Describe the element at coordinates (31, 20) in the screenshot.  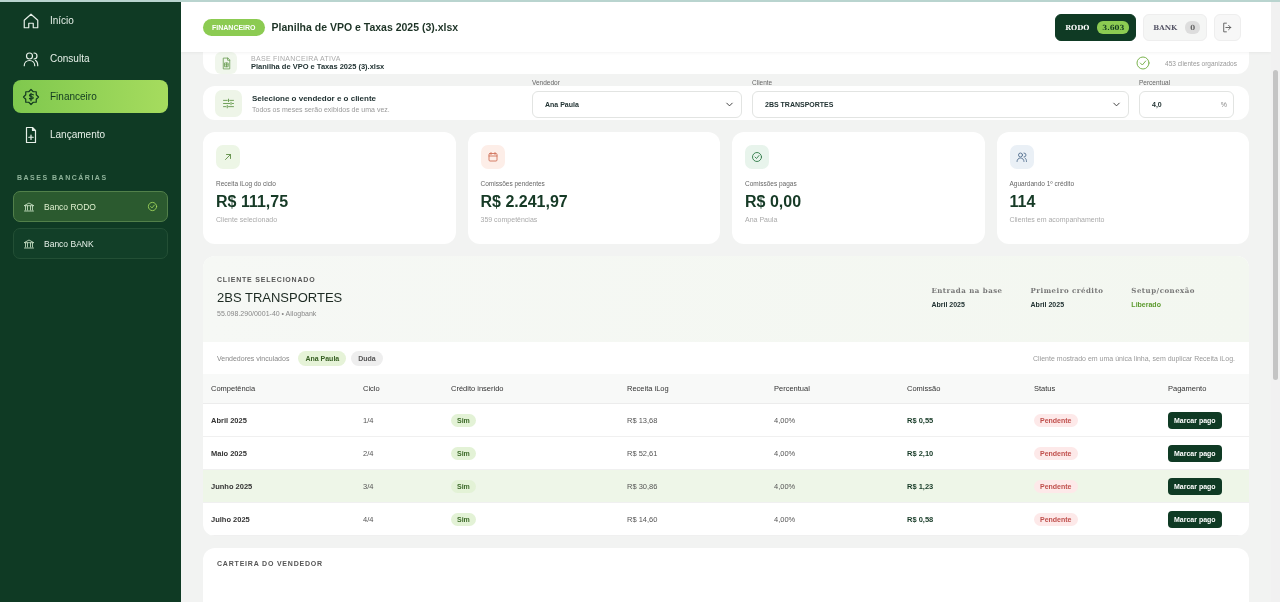
I see `home-icon` at that location.